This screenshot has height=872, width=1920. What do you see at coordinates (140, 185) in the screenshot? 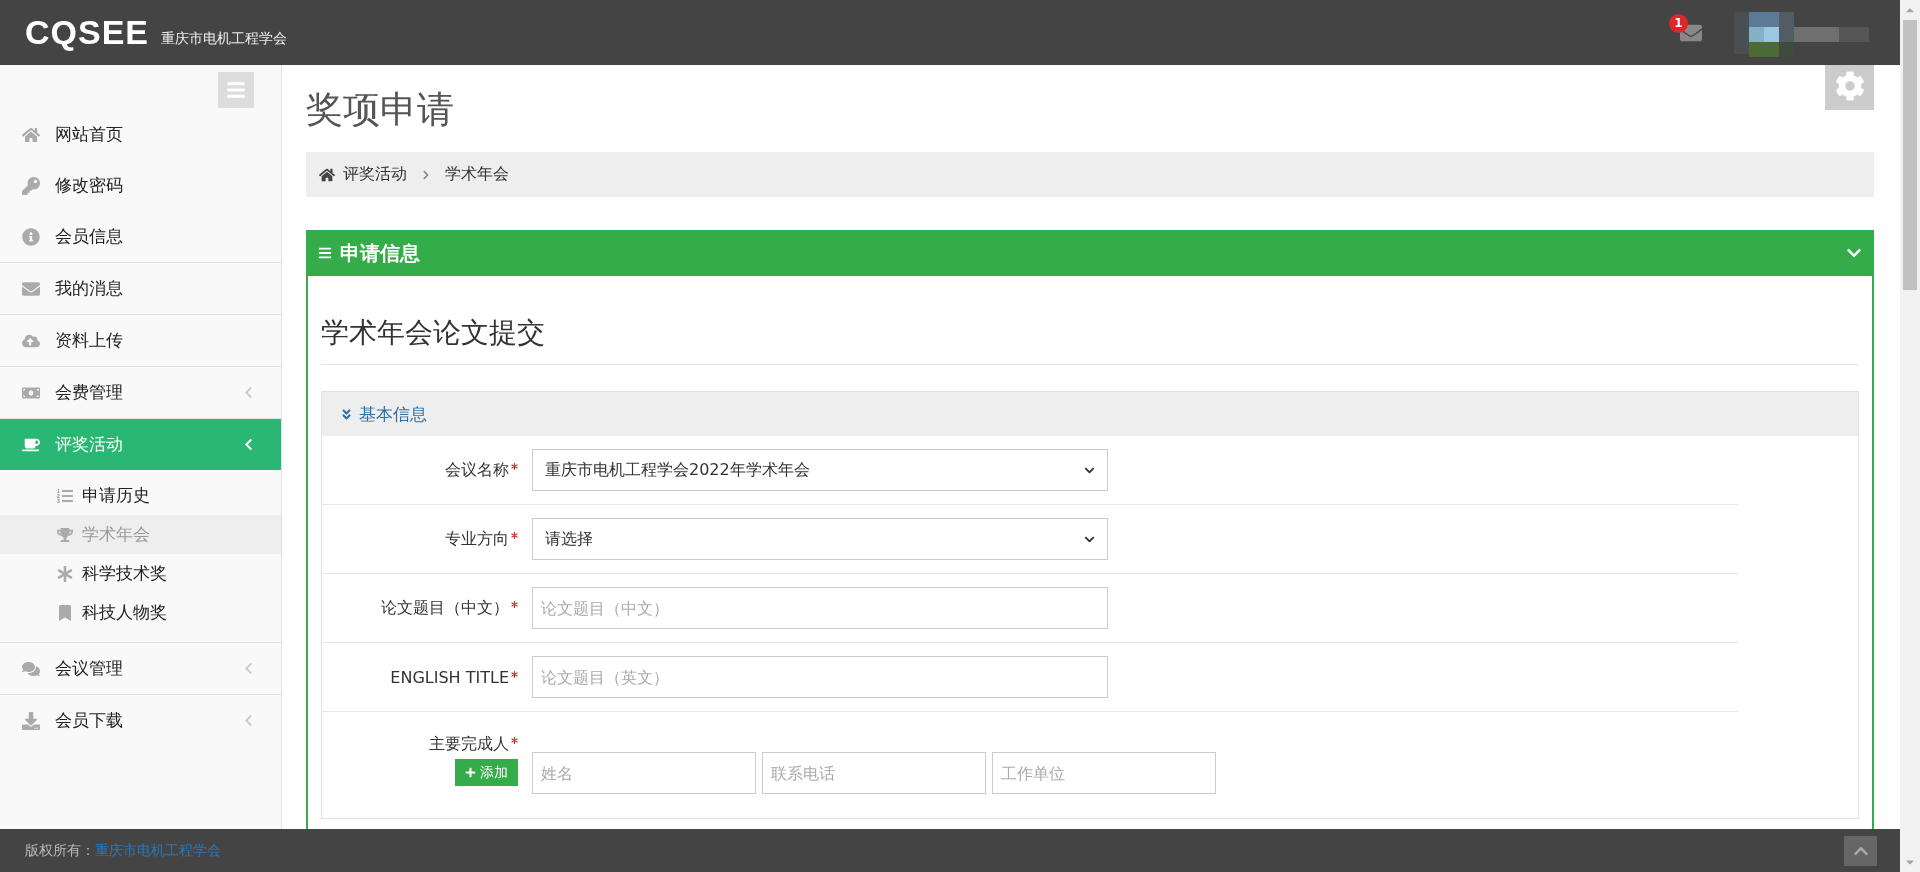
I see `sidebar-item: 修改密码` at bounding box center [140, 185].